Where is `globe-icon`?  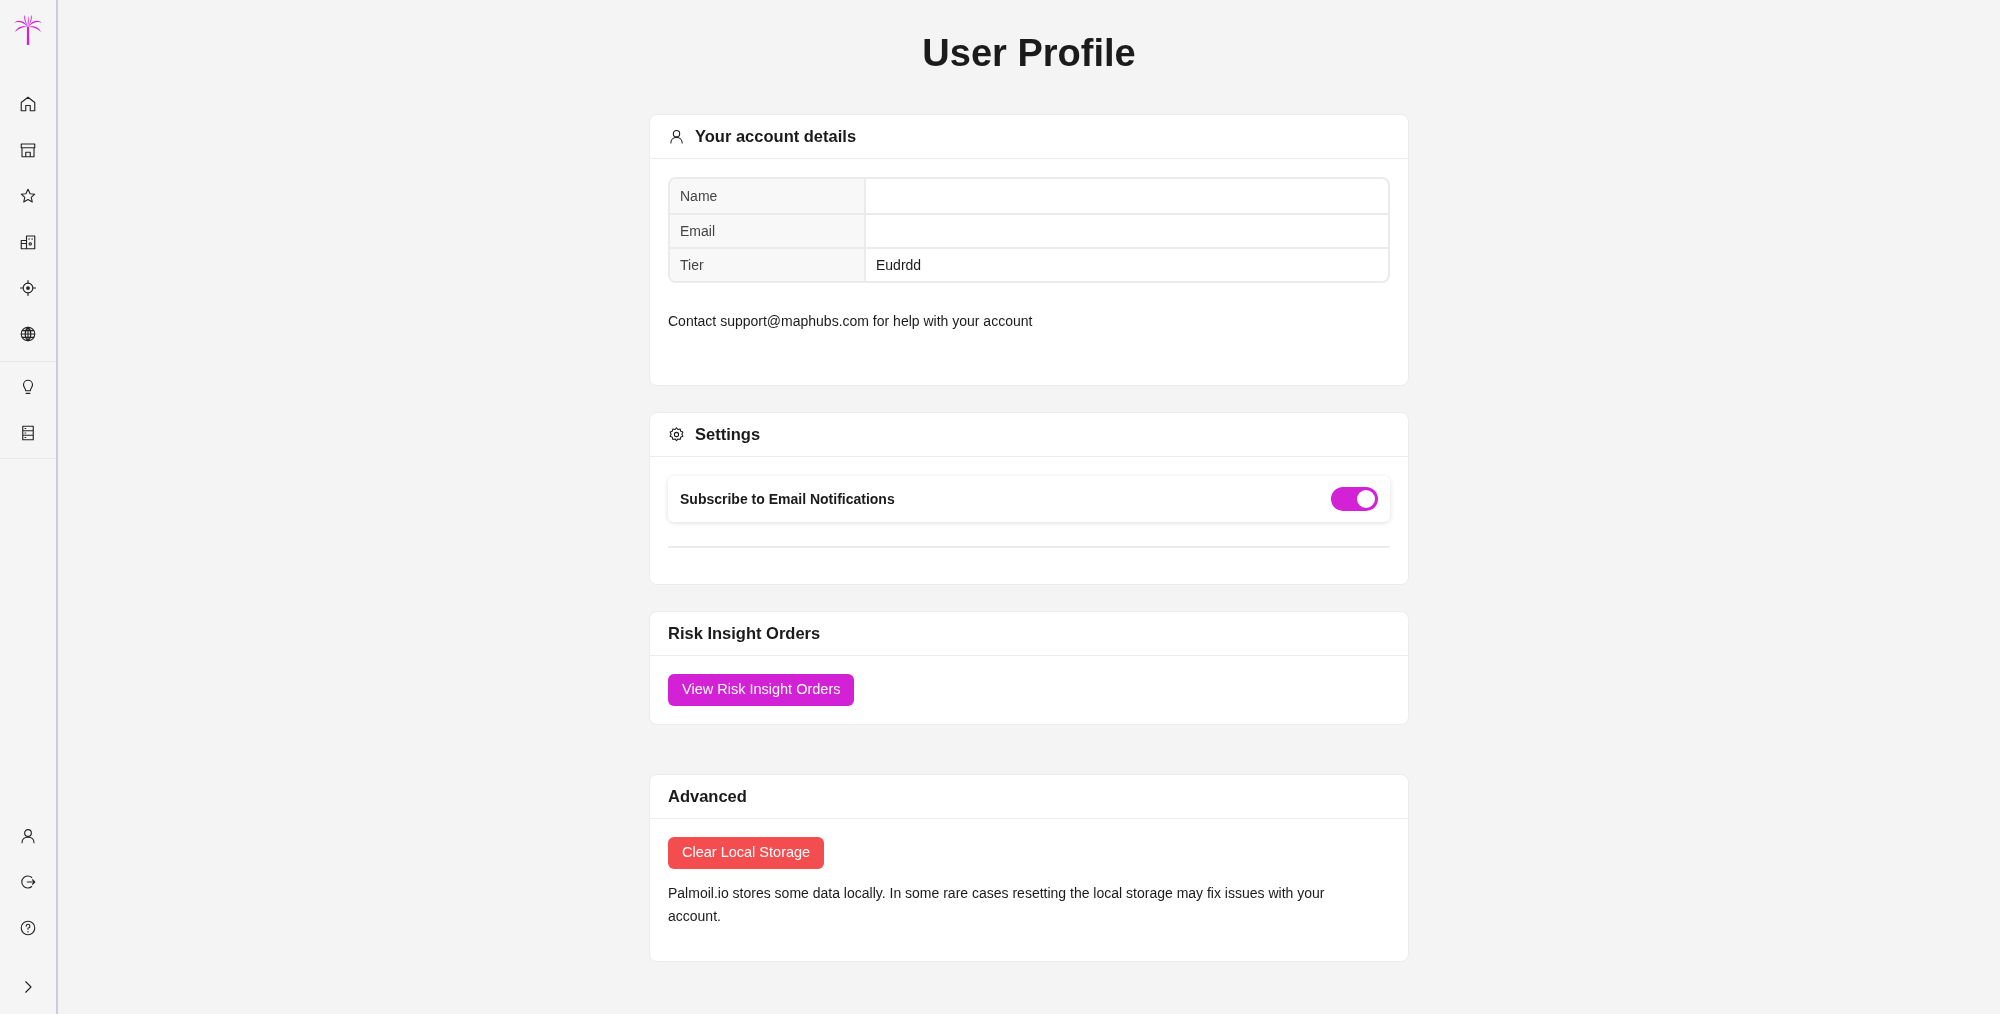 globe-icon is located at coordinates (28, 334).